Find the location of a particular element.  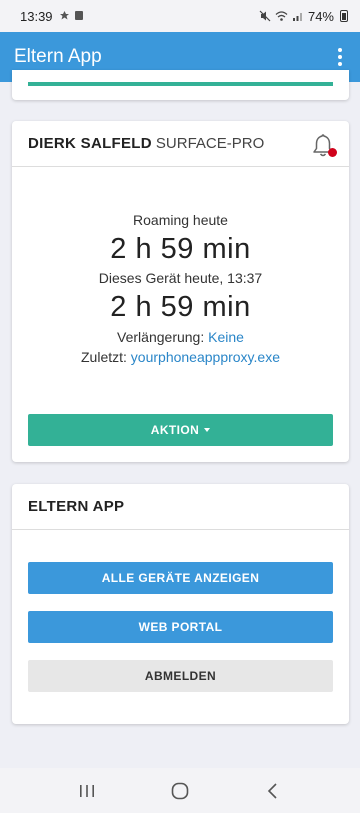

app-card-header: ELTERN APP is located at coordinates (180, 507).